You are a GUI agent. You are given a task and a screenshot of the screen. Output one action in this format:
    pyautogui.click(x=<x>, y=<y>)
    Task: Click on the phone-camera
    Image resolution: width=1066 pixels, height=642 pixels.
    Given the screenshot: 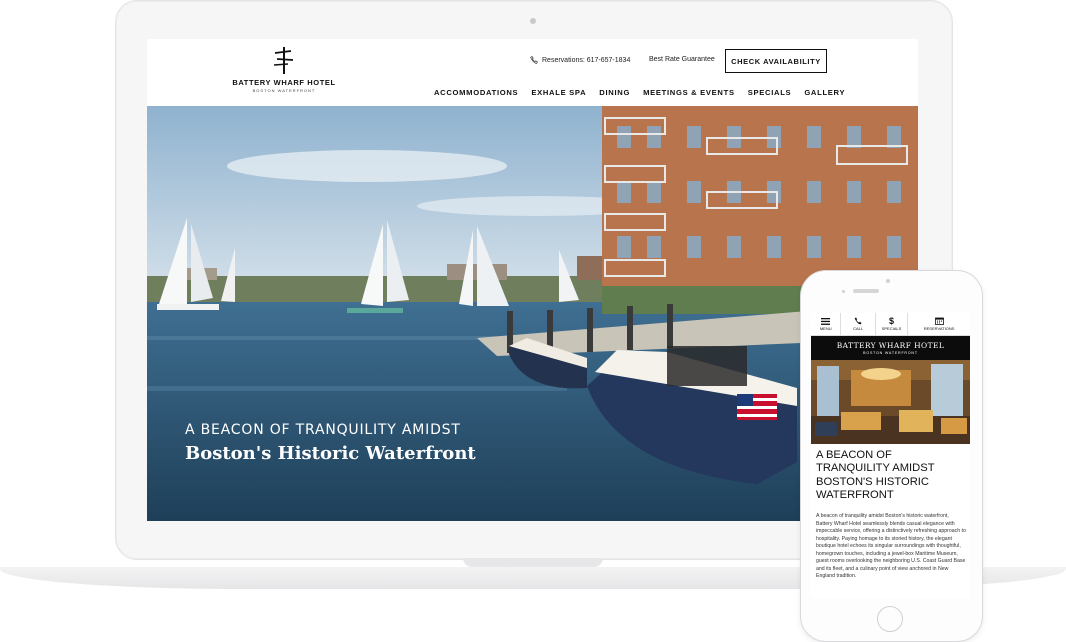 What is the action you would take?
    pyautogui.click(x=888, y=281)
    